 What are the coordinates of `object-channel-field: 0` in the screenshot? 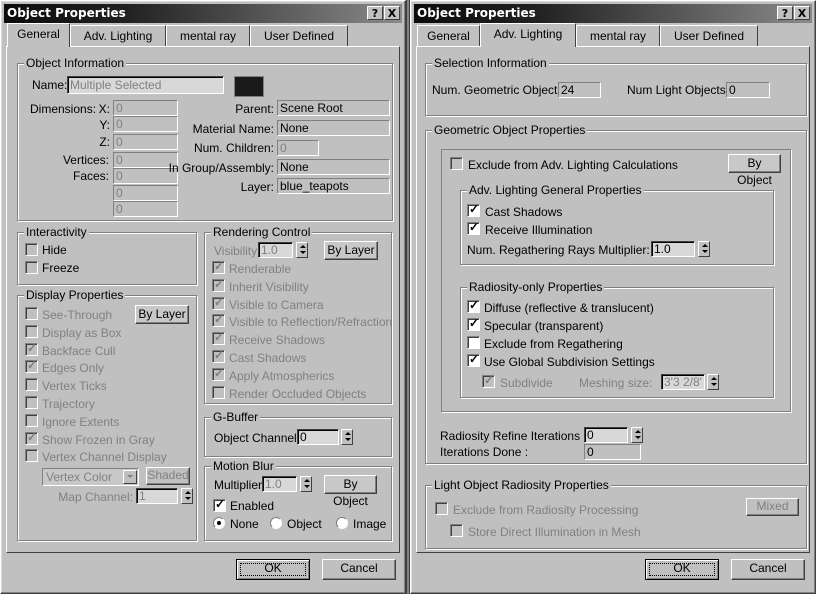 It's located at (318, 437).